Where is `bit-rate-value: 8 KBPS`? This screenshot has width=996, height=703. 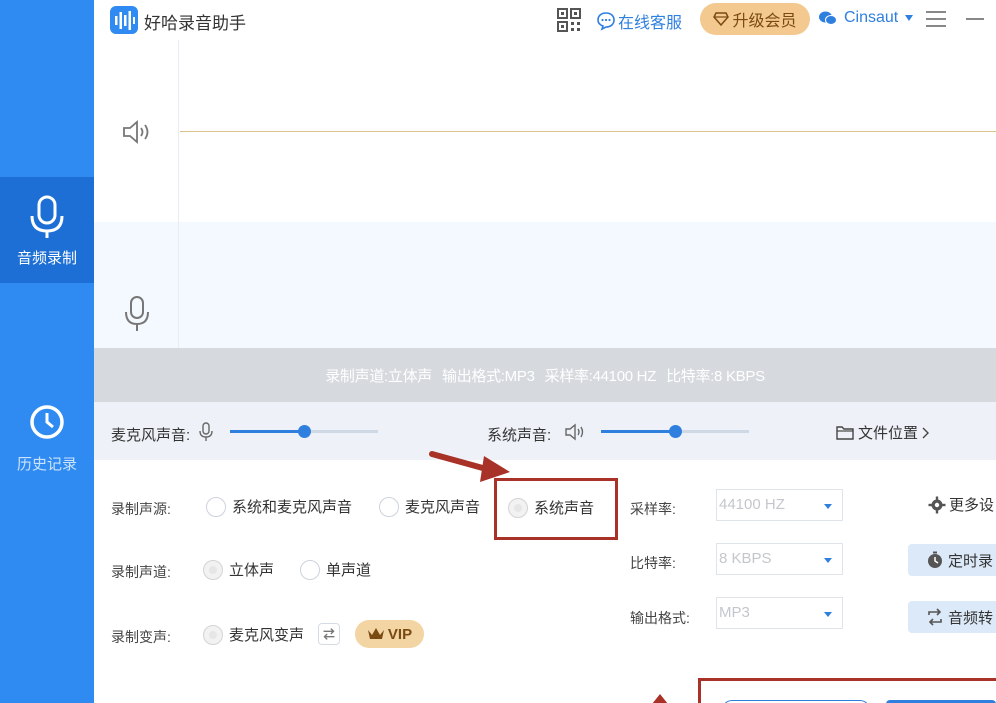
bit-rate-value: 8 KBPS is located at coordinates (745, 558).